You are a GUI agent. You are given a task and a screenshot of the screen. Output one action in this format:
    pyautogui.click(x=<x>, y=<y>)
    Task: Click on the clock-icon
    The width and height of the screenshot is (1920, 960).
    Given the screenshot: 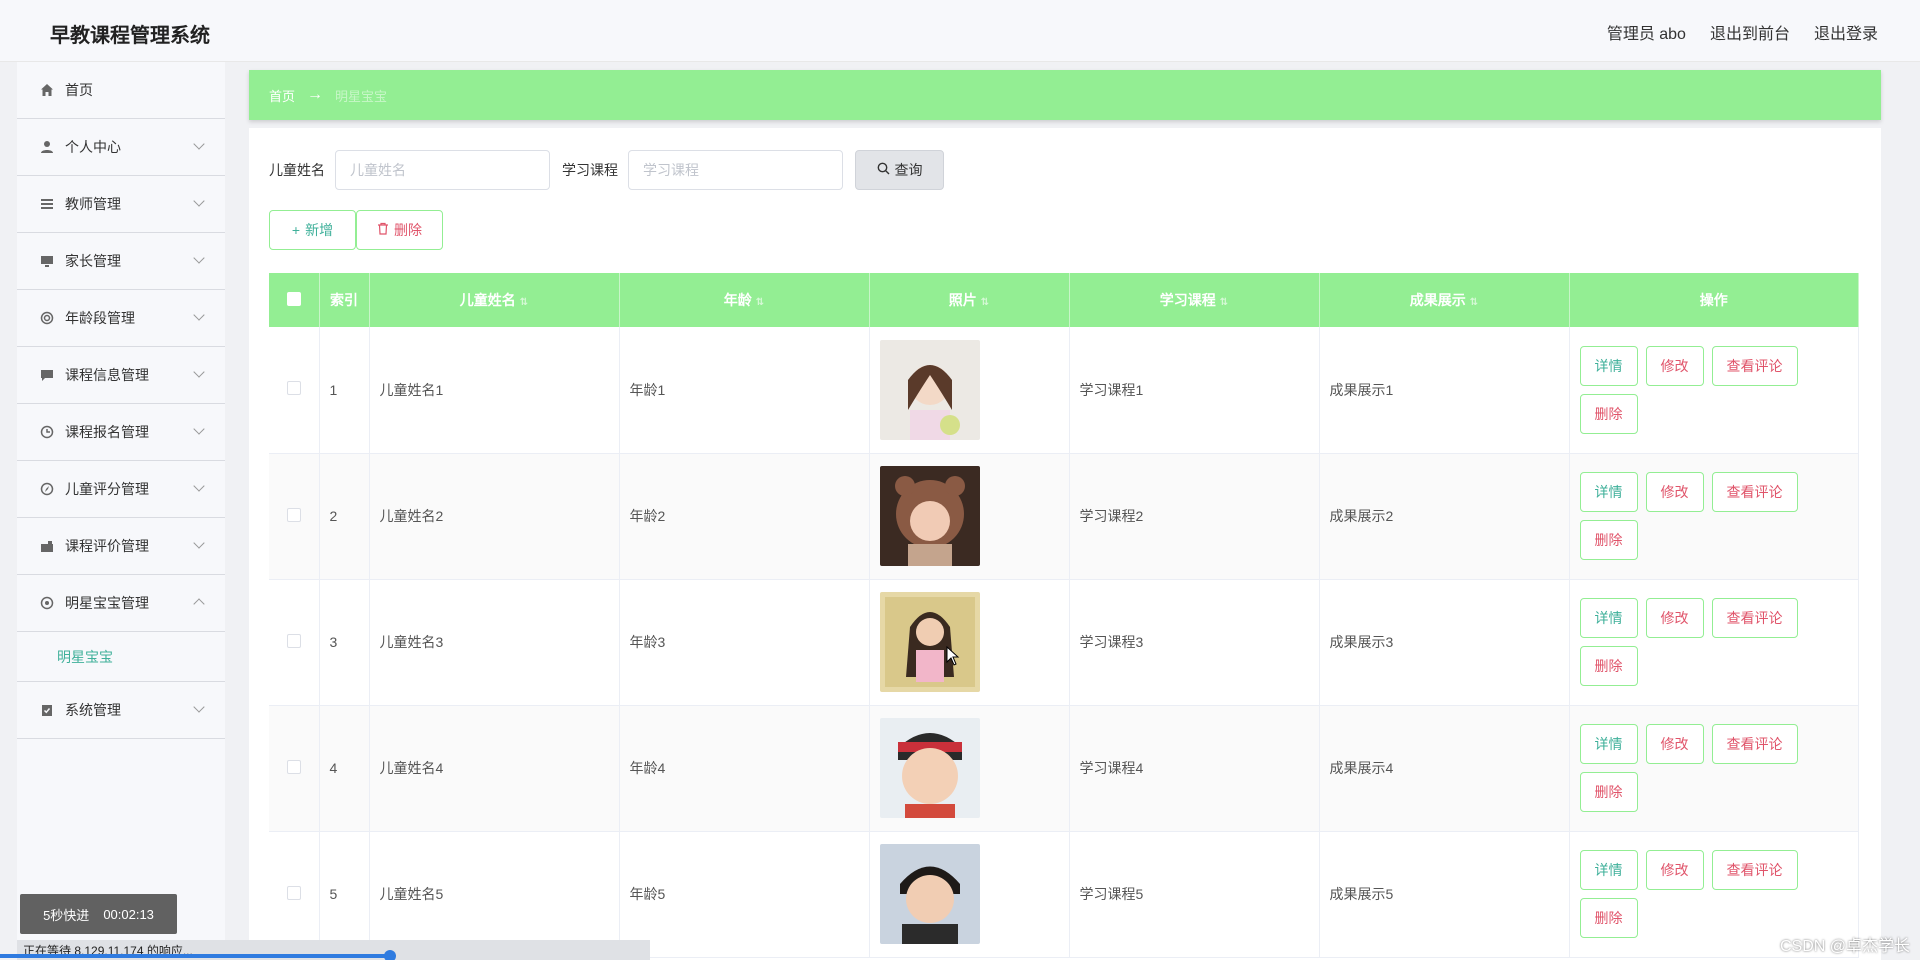 What is the action you would take?
    pyautogui.click(x=47, y=432)
    